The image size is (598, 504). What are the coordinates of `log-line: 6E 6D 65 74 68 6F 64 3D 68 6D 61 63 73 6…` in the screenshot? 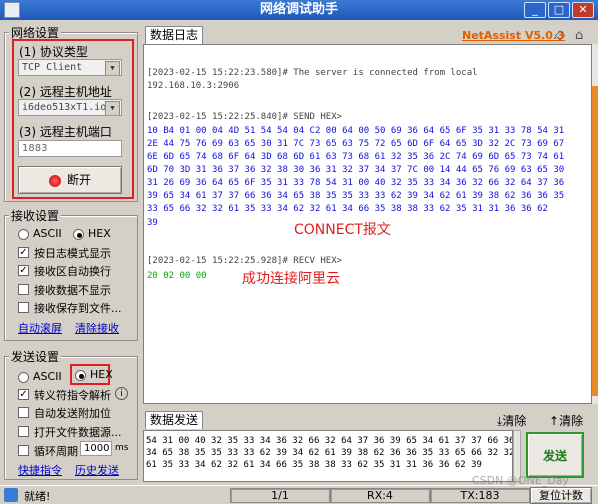 It's located at (356, 157).